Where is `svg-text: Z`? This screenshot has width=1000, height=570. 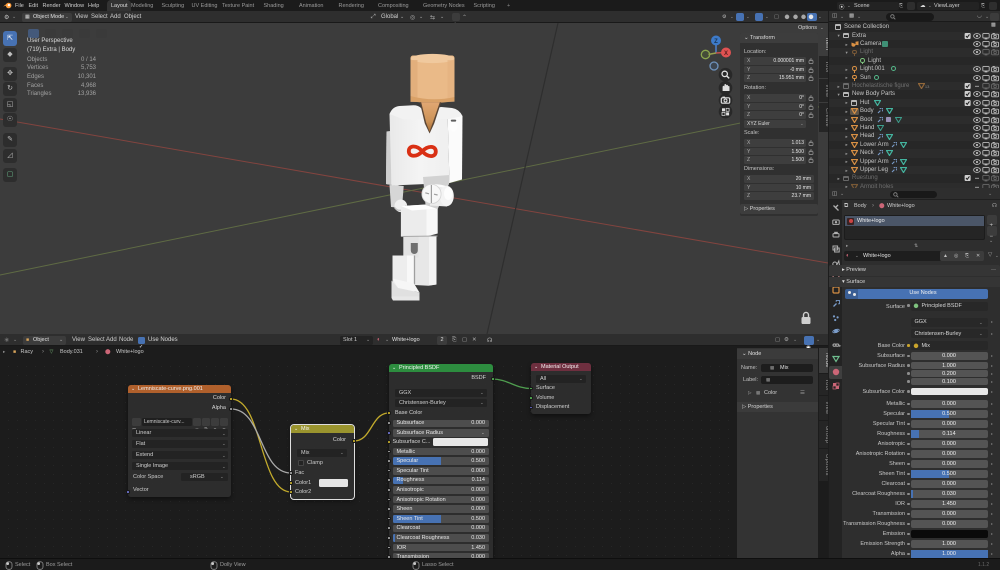 svg-text: Z is located at coordinates (716, 42).